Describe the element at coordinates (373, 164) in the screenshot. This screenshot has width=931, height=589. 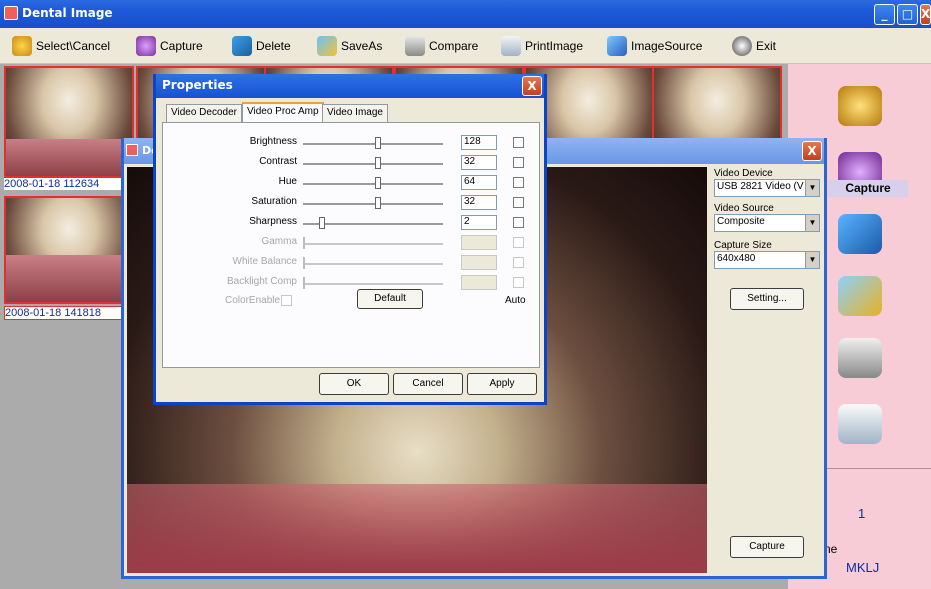
I see `contrast-slider-track` at that location.